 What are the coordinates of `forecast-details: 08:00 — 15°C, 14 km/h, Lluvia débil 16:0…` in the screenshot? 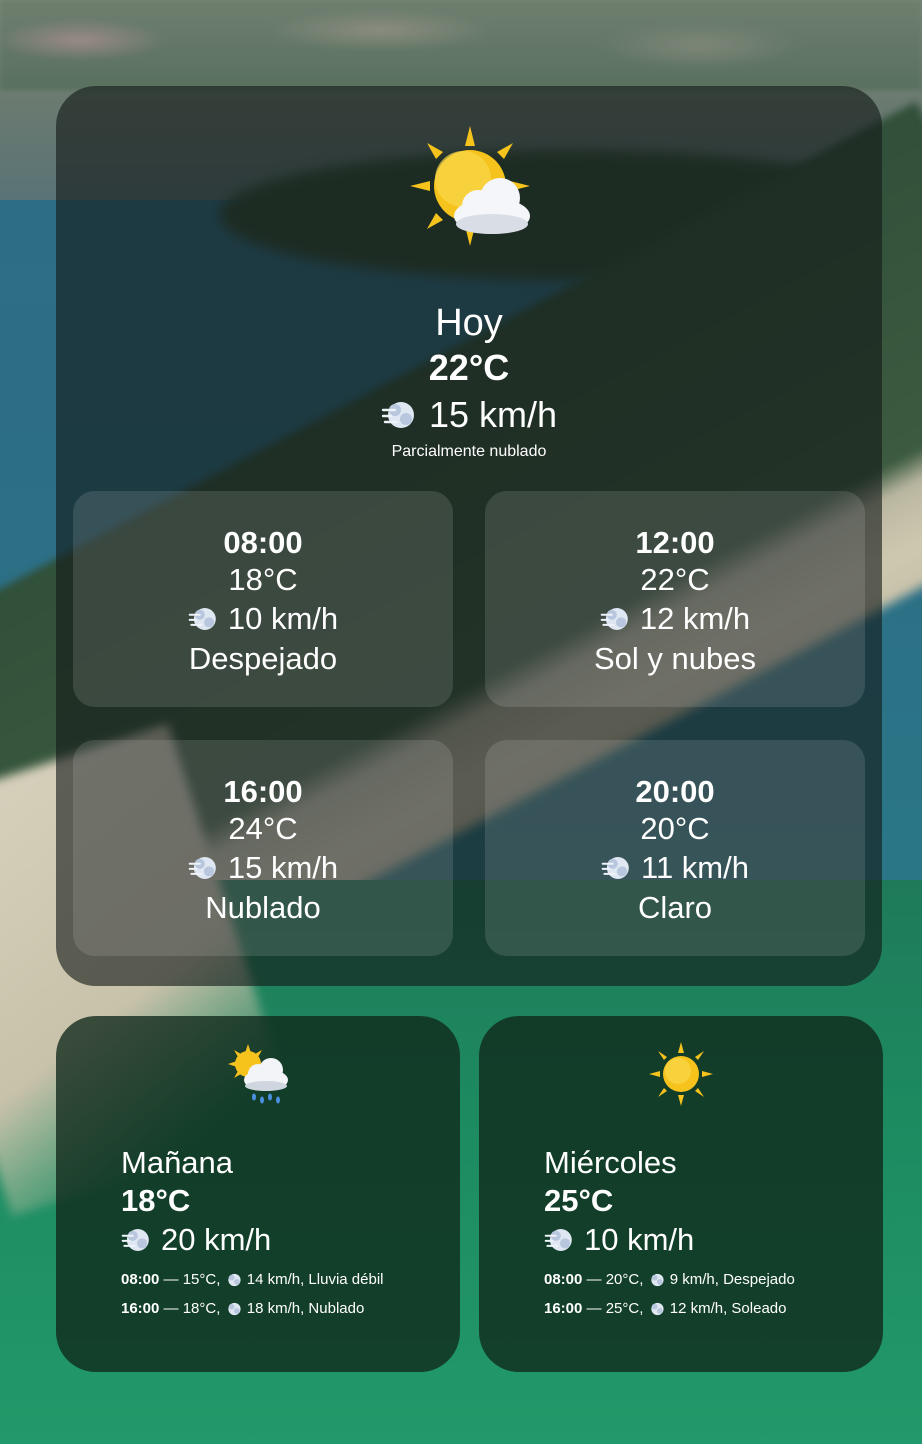 It's located at (261, 1299).